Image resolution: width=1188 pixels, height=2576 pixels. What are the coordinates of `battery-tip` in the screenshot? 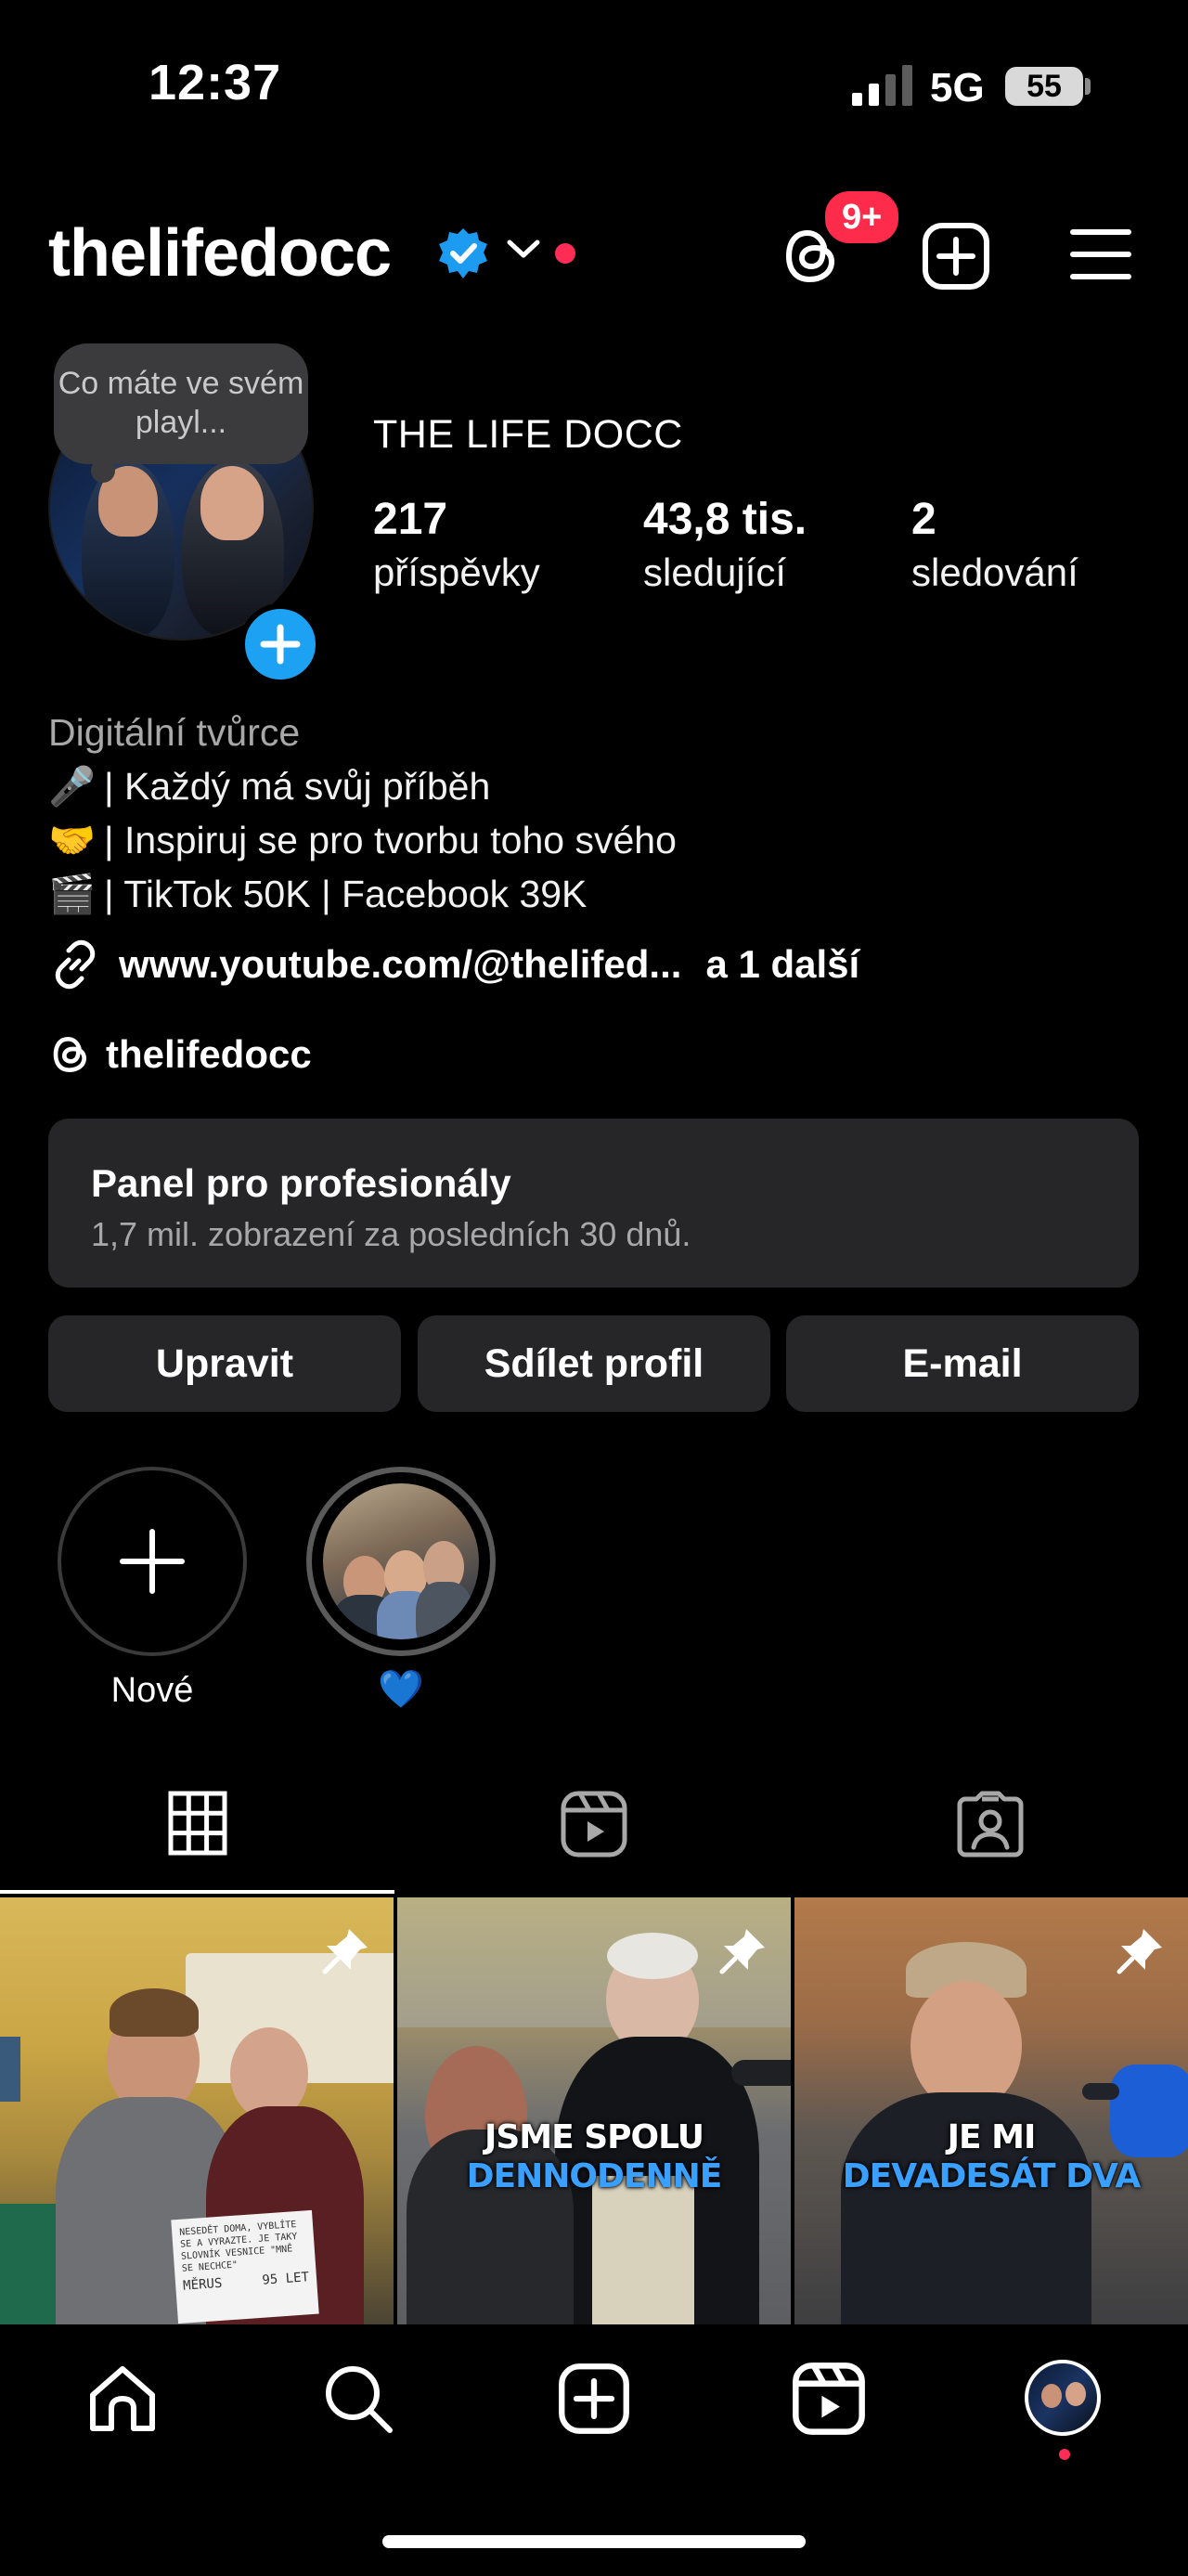 It's located at (1088, 86).